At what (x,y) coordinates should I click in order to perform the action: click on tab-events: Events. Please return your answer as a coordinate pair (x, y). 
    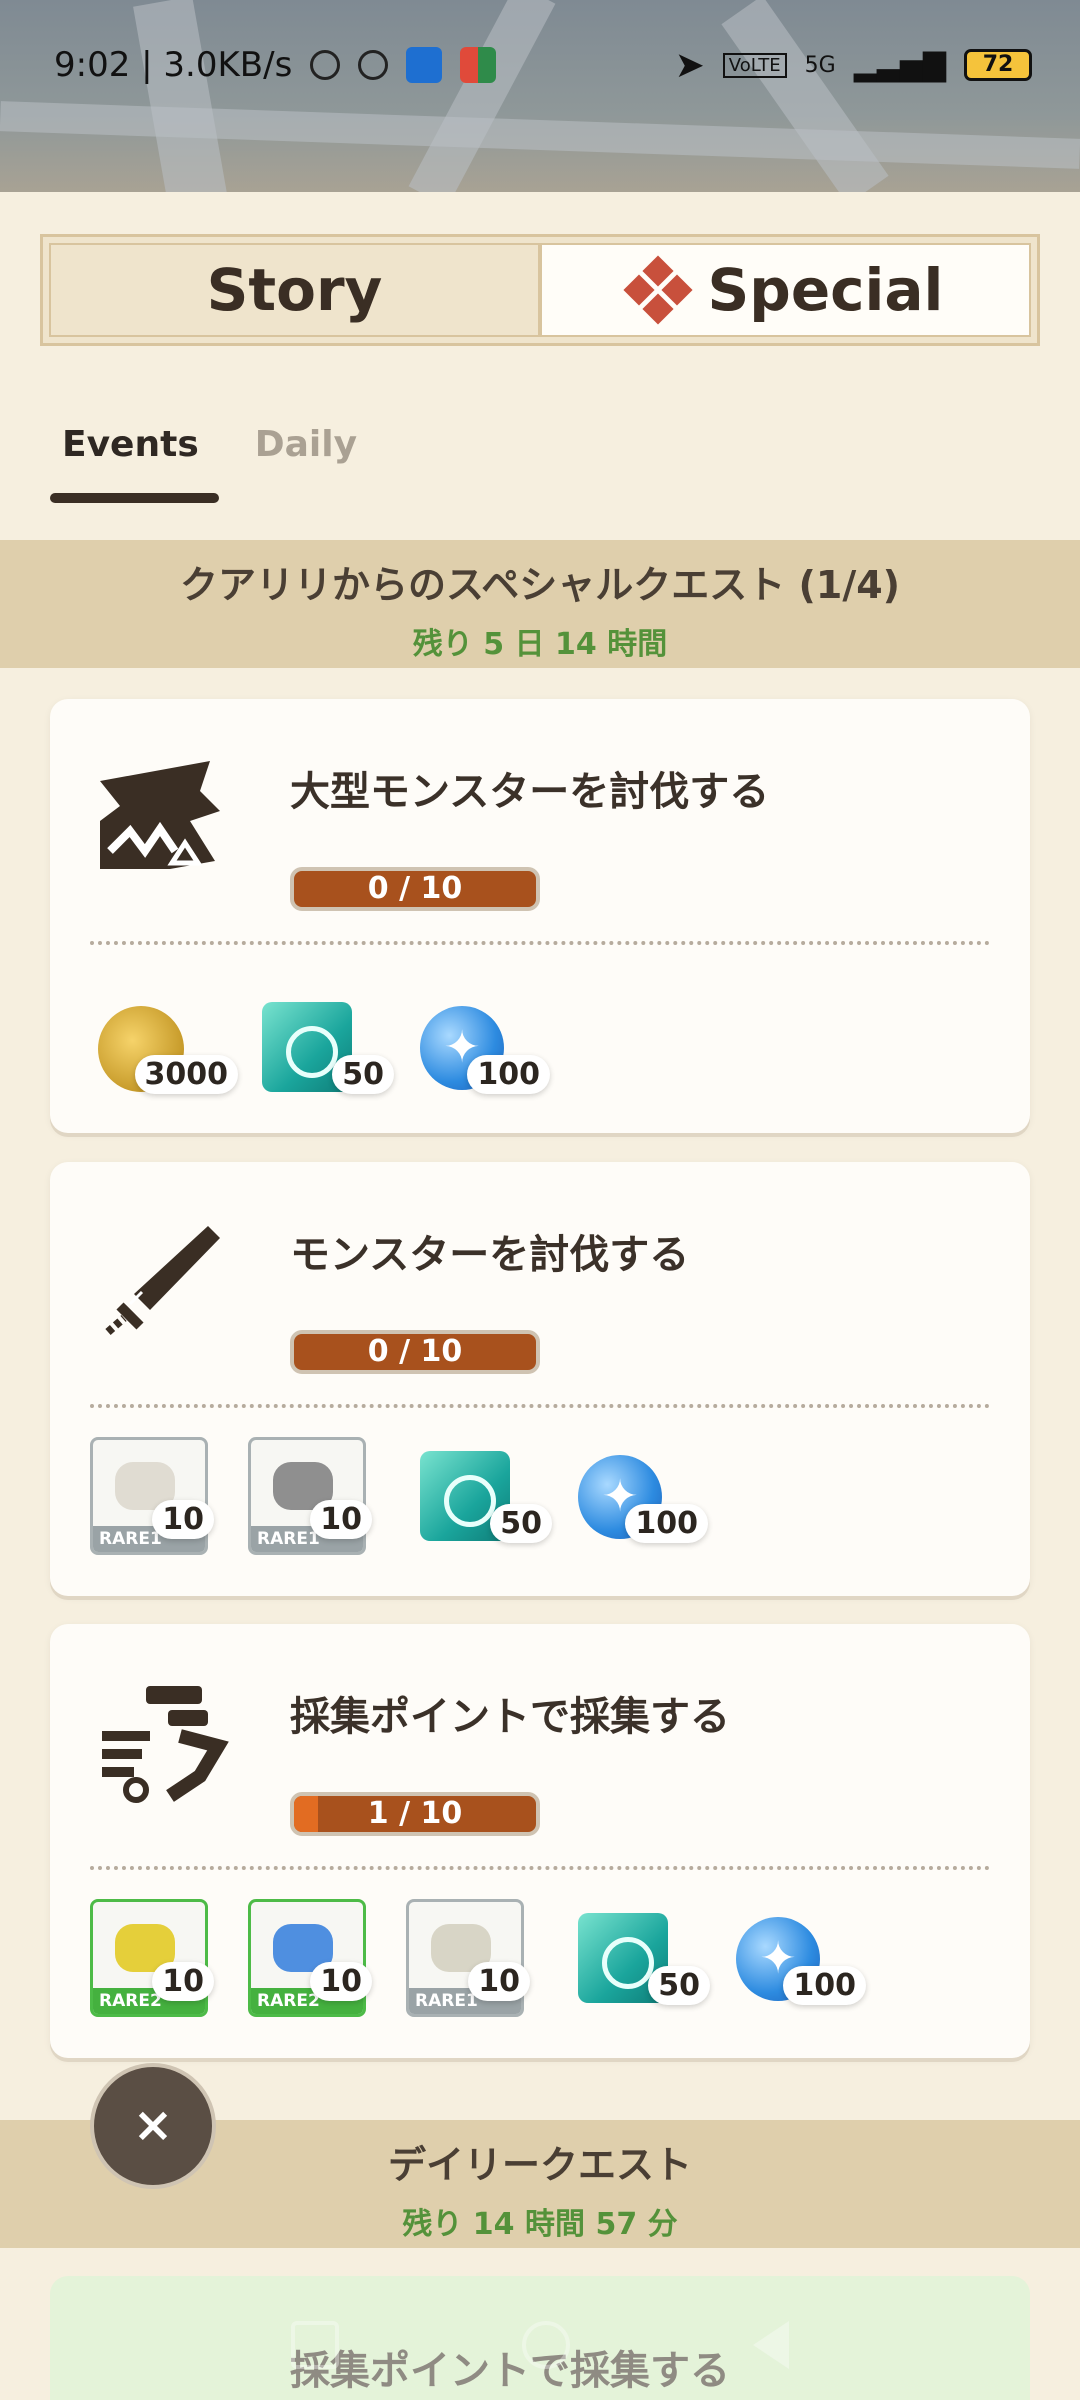
    Looking at the image, I should click on (134, 463).